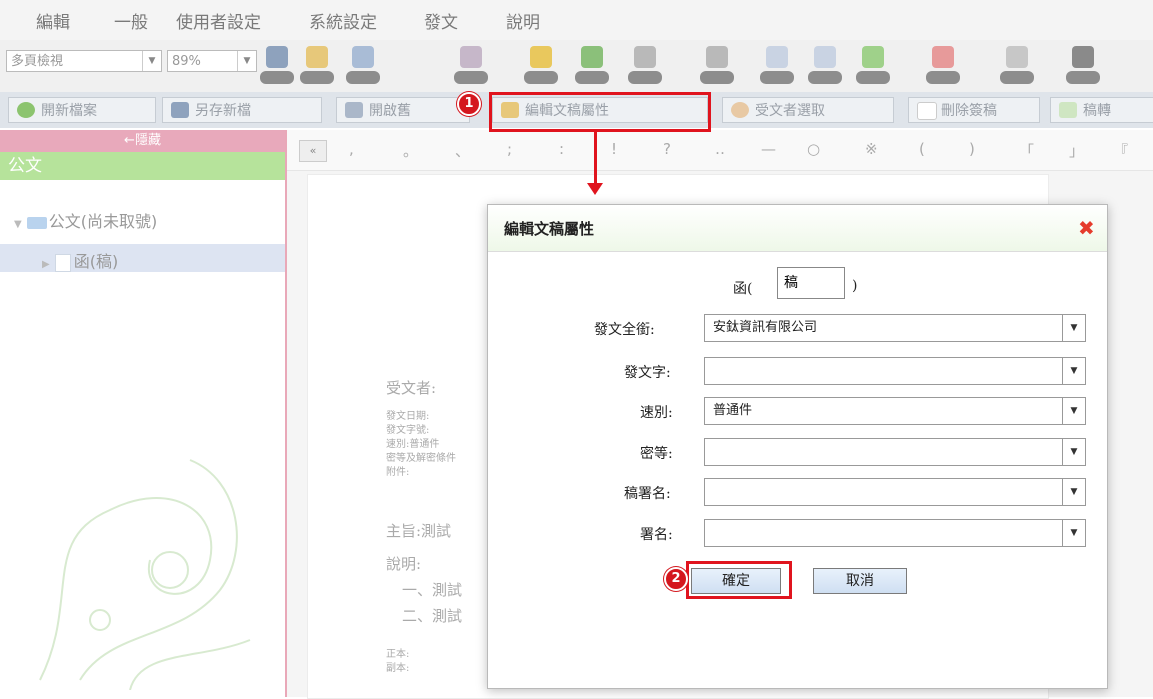  I want to click on open-old-label: 開啟舊, so click(390, 111).